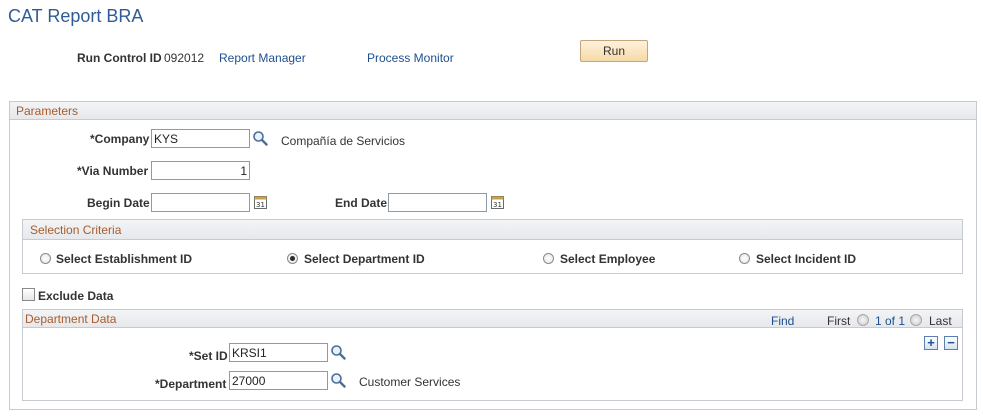  I want to click on department-id-radio, so click(292, 258).